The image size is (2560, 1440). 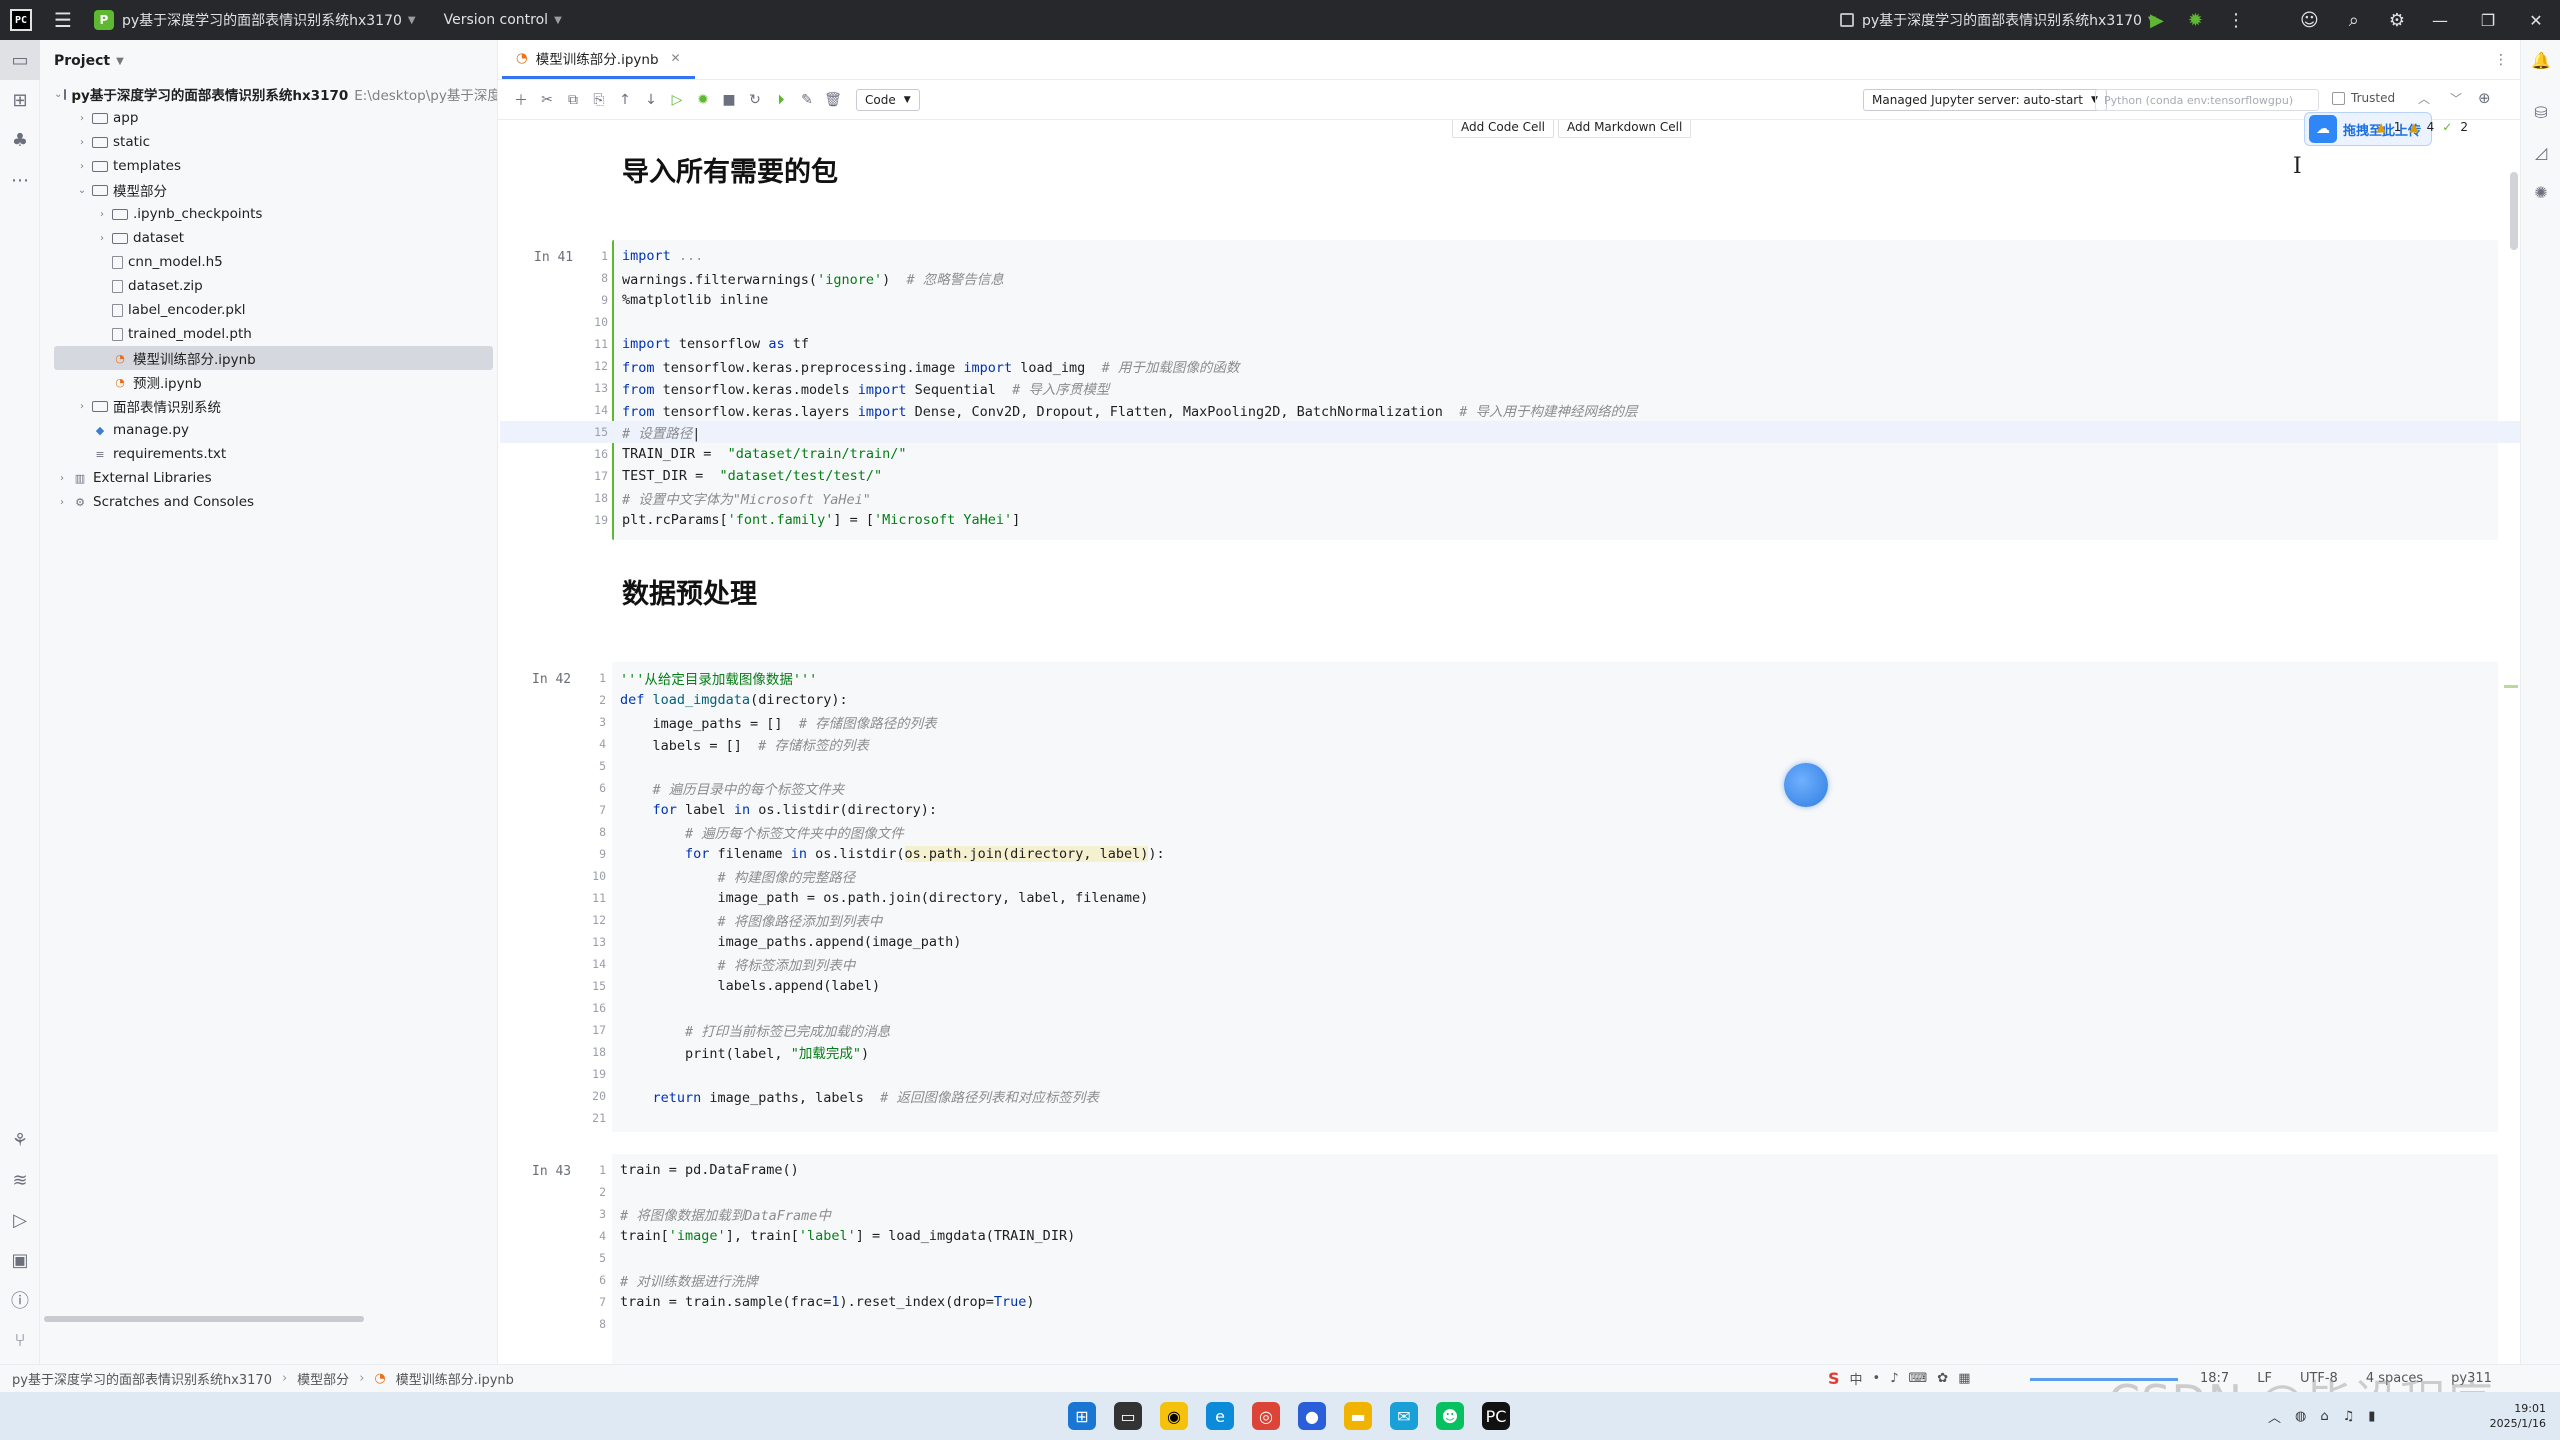 What do you see at coordinates (268, 382) in the screenshot?
I see `tree-item-predict-notebook: ◔ 预测.ipynb` at bounding box center [268, 382].